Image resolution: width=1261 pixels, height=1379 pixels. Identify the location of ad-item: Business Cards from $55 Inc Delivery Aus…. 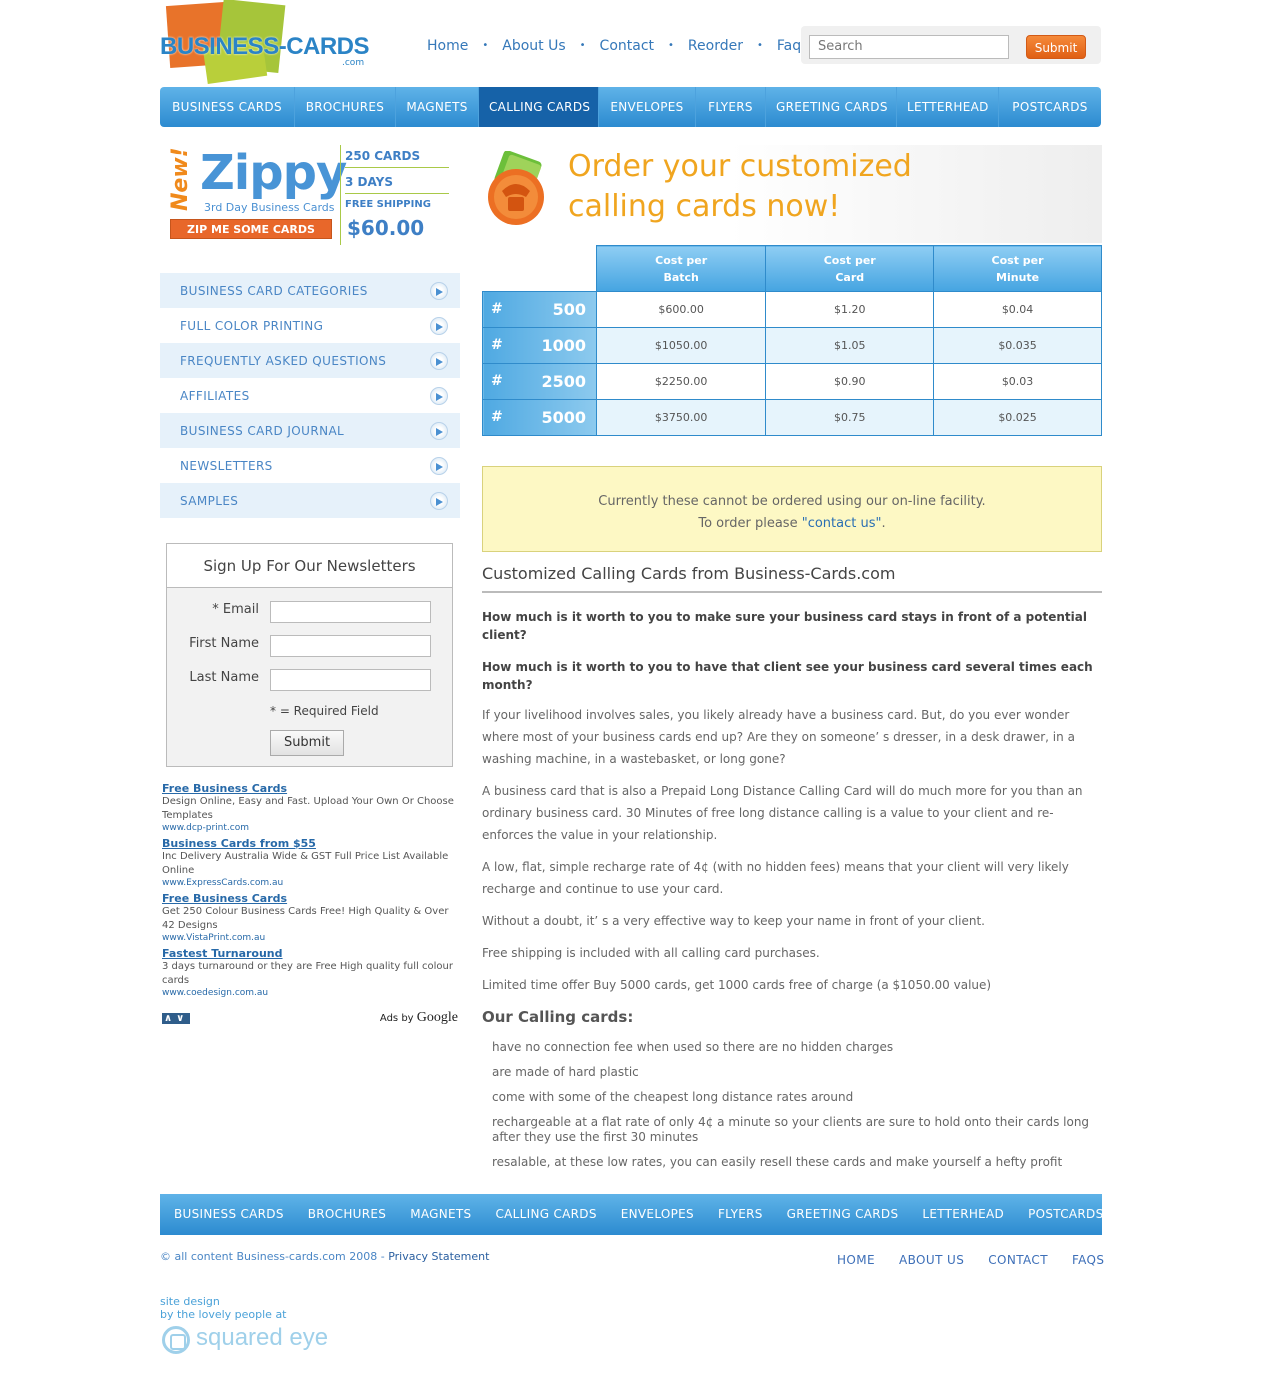
(311, 862).